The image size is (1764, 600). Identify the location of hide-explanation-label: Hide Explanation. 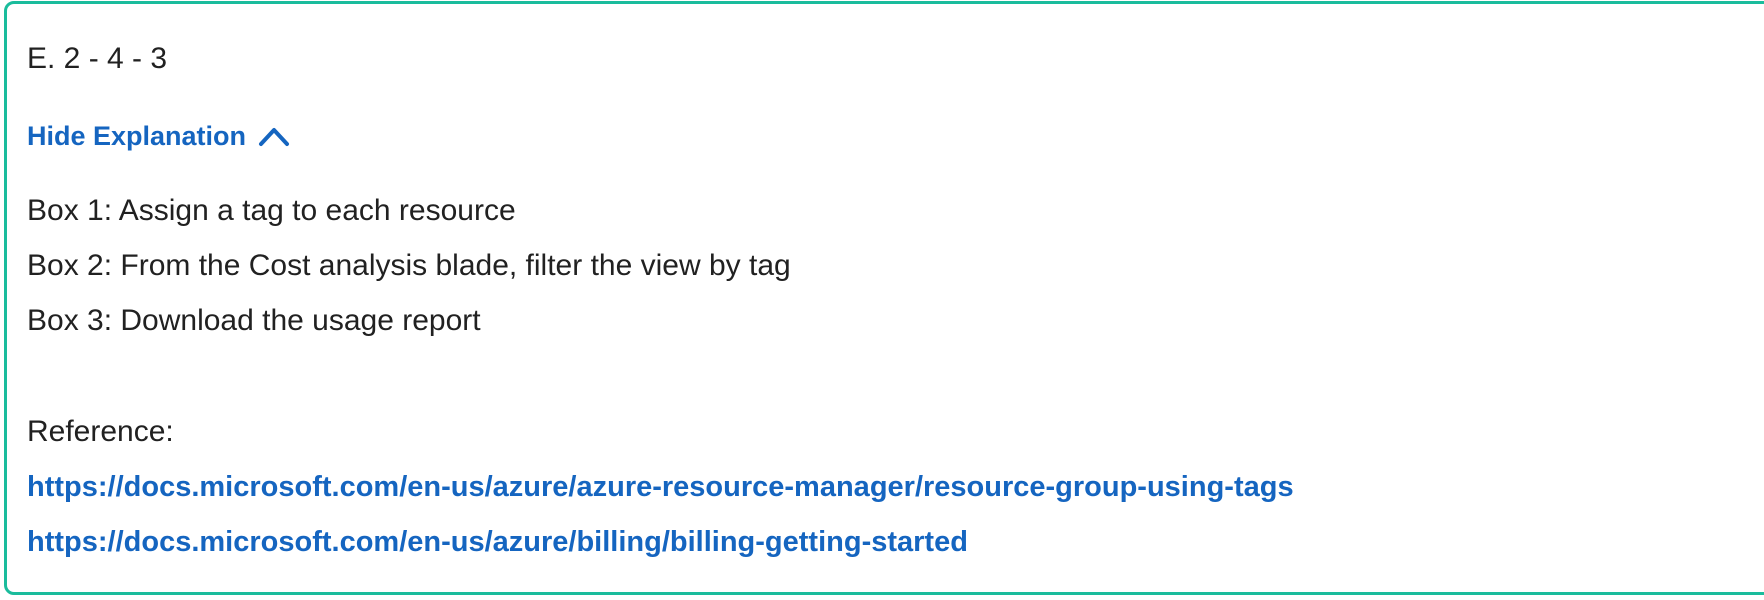
(137, 136).